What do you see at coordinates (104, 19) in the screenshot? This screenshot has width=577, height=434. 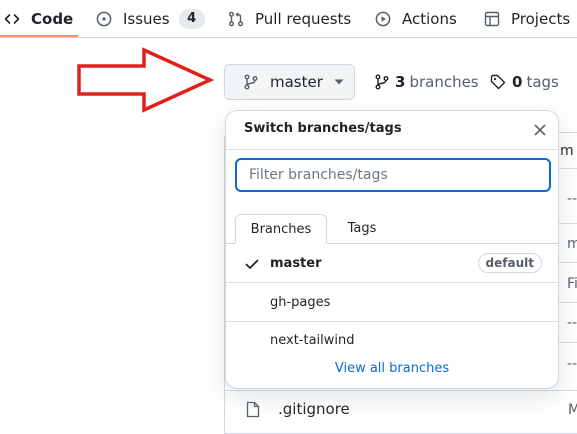 I see `issue-opened-icon` at bounding box center [104, 19].